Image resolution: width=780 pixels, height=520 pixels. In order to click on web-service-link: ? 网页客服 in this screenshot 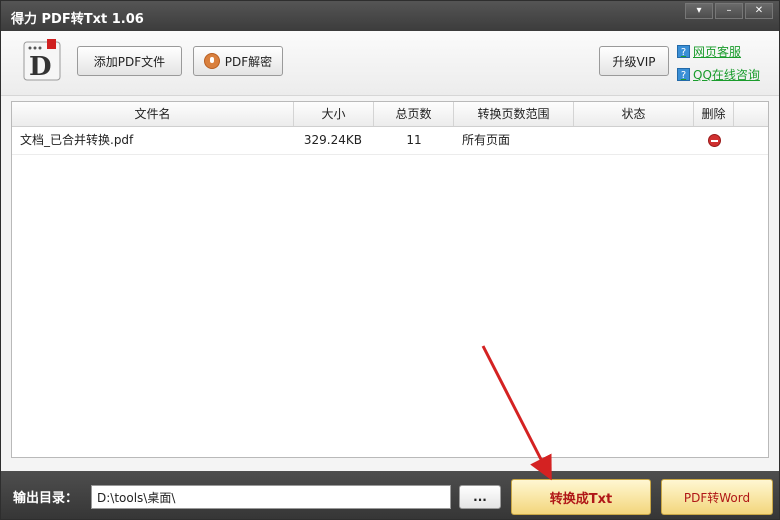, I will do `click(709, 51)`.